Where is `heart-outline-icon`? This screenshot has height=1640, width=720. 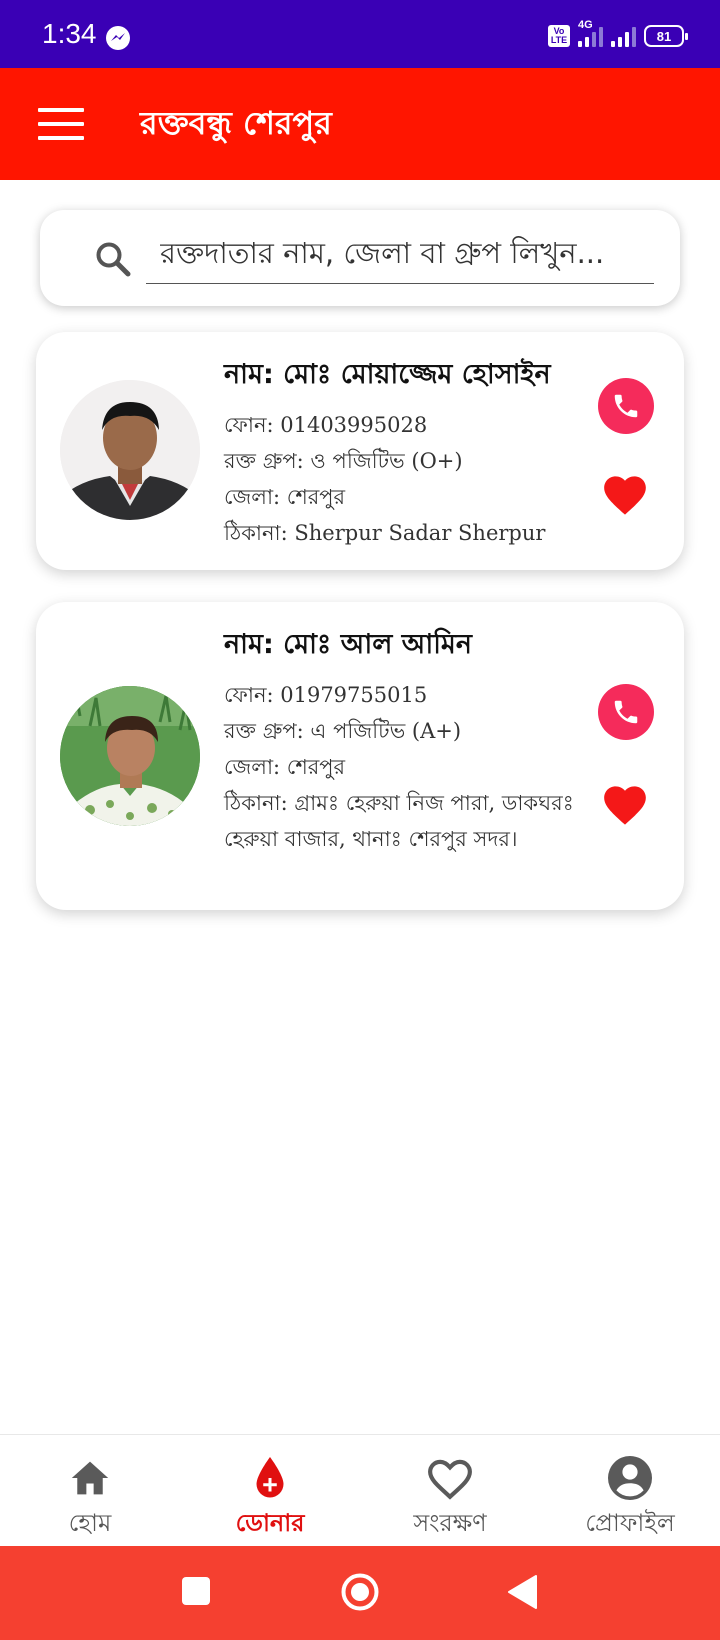 heart-outline-icon is located at coordinates (450, 1479).